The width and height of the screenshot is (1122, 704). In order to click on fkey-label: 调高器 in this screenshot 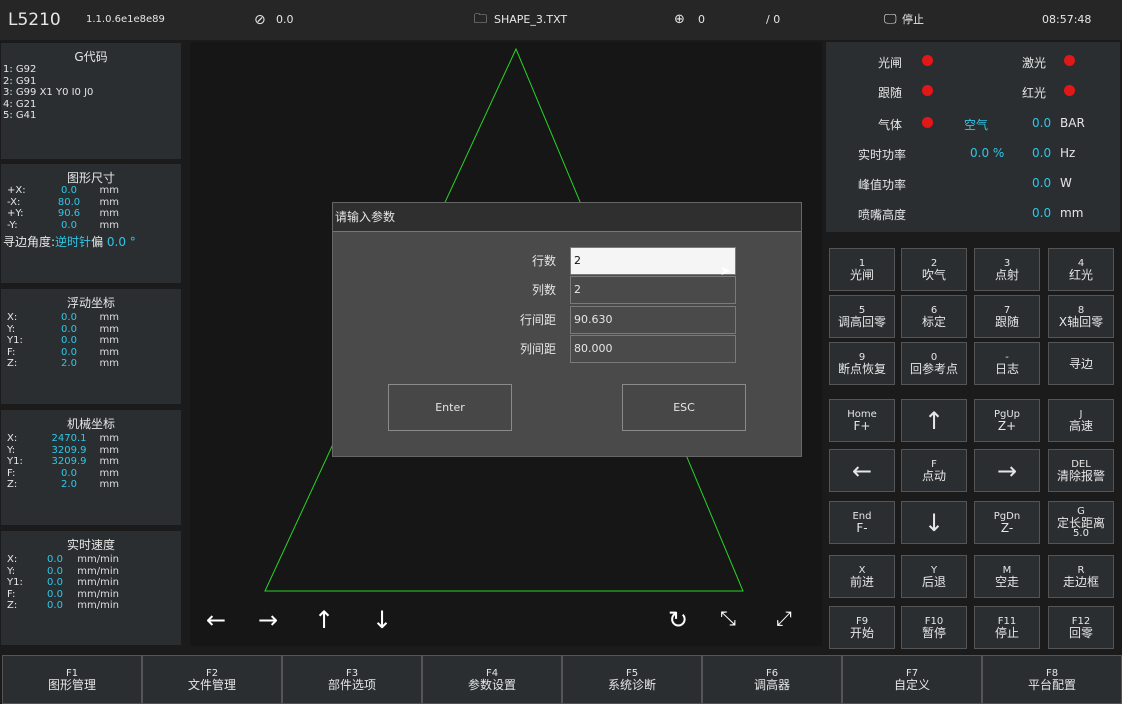, I will do `click(771, 684)`.